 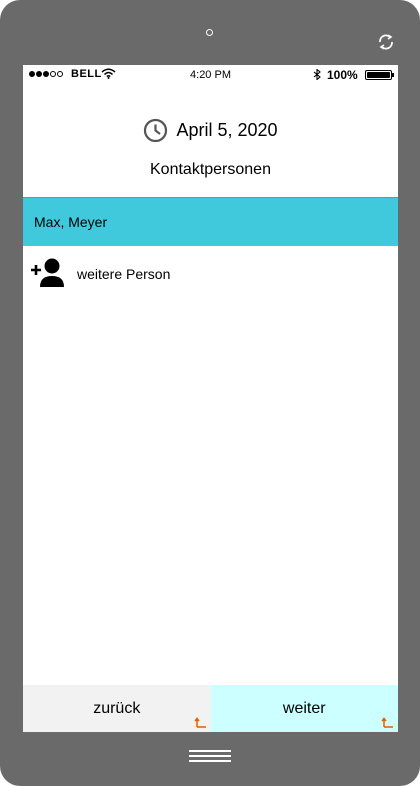 What do you see at coordinates (210, 169) in the screenshot?
I see `page-title: Kontaktpersonen` at bounding box center [210, 169].